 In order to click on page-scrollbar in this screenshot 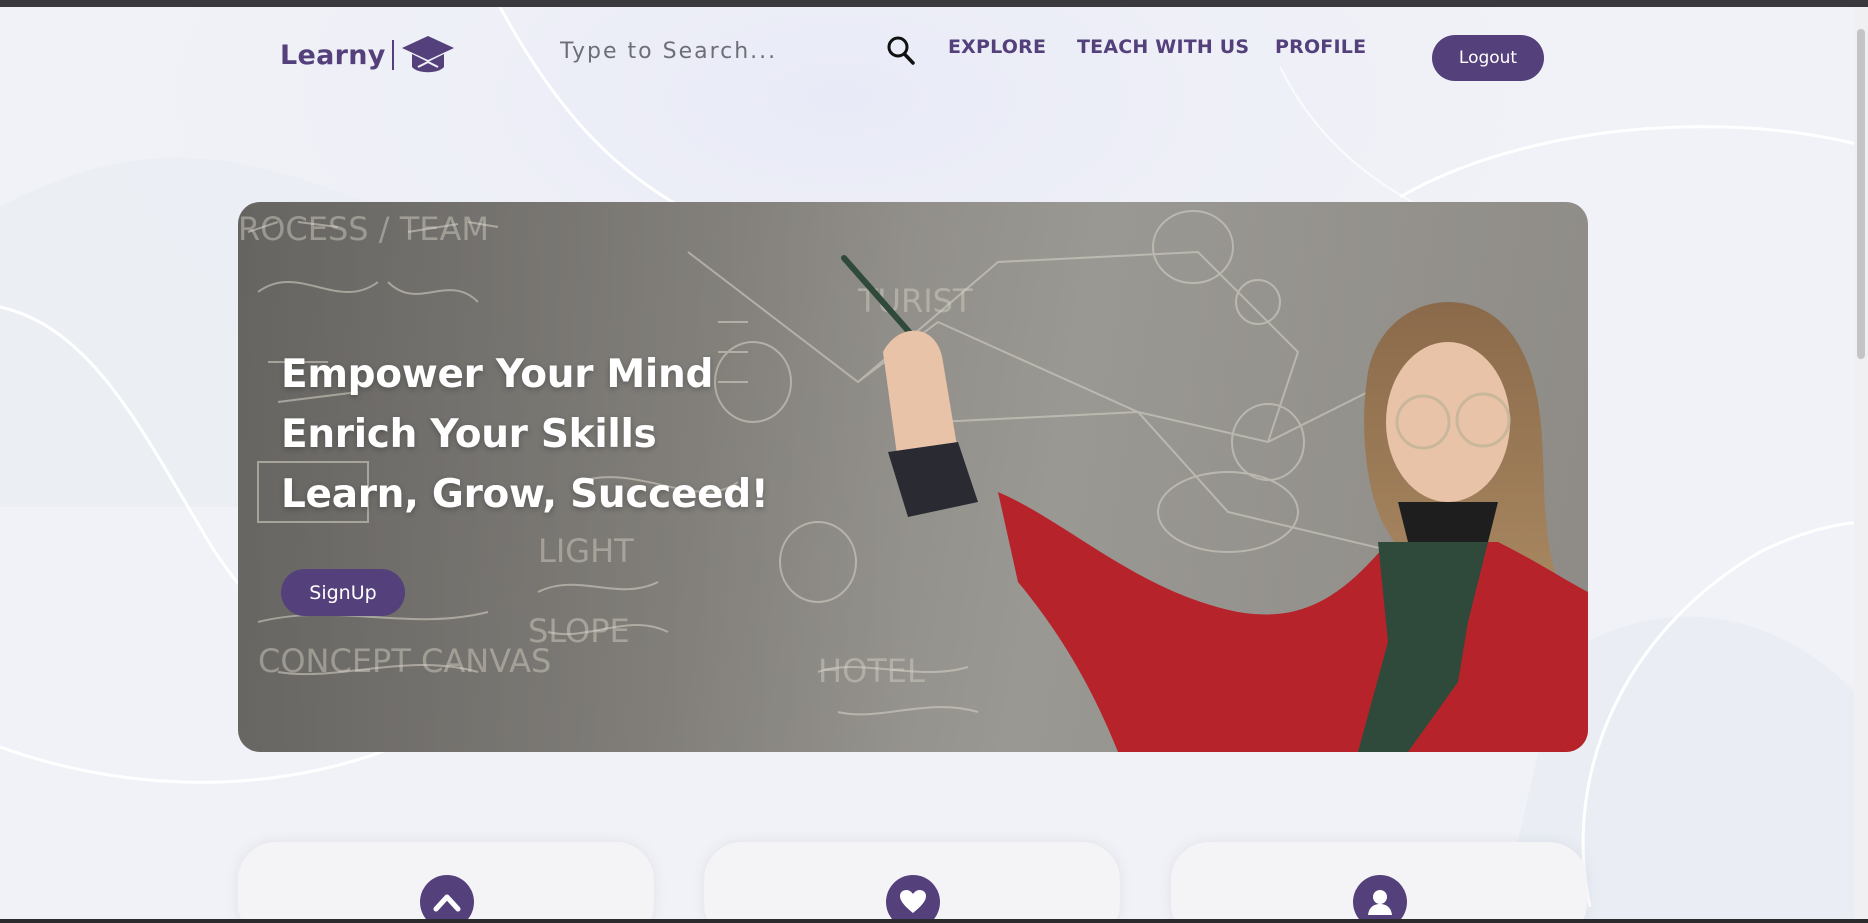, I will do `click(1861, 463)`.